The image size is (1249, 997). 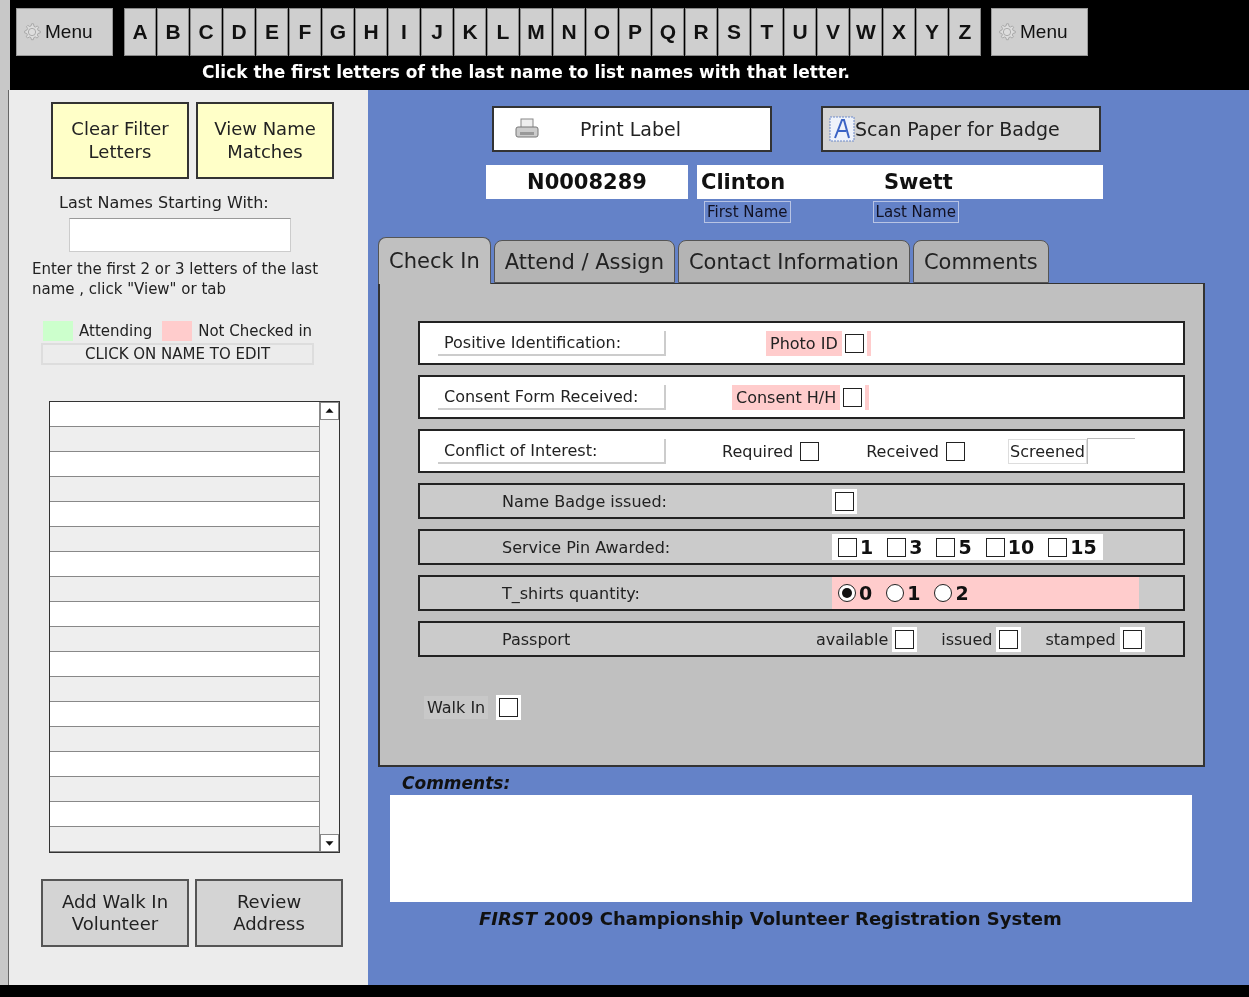 What do you see at coordinates (899, 32) in the screenshot?
I see `letter-button: X` at bounding box center [899, 32].